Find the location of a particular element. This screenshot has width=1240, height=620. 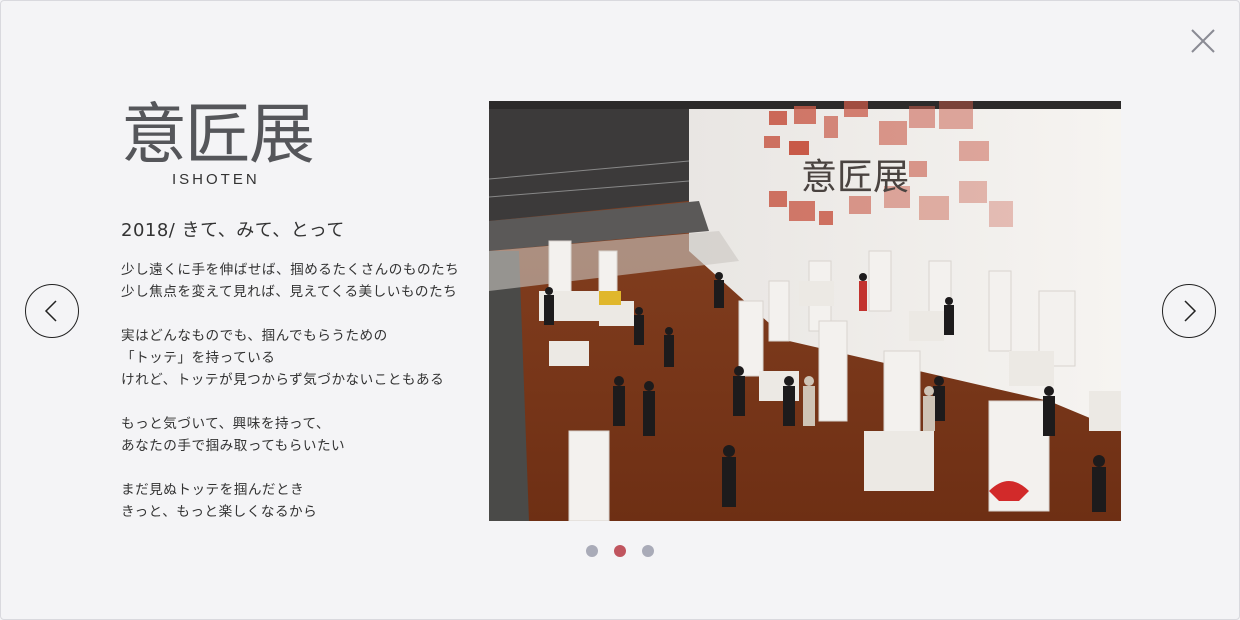

carousel-dot-active is located at coordinates (620, 551).